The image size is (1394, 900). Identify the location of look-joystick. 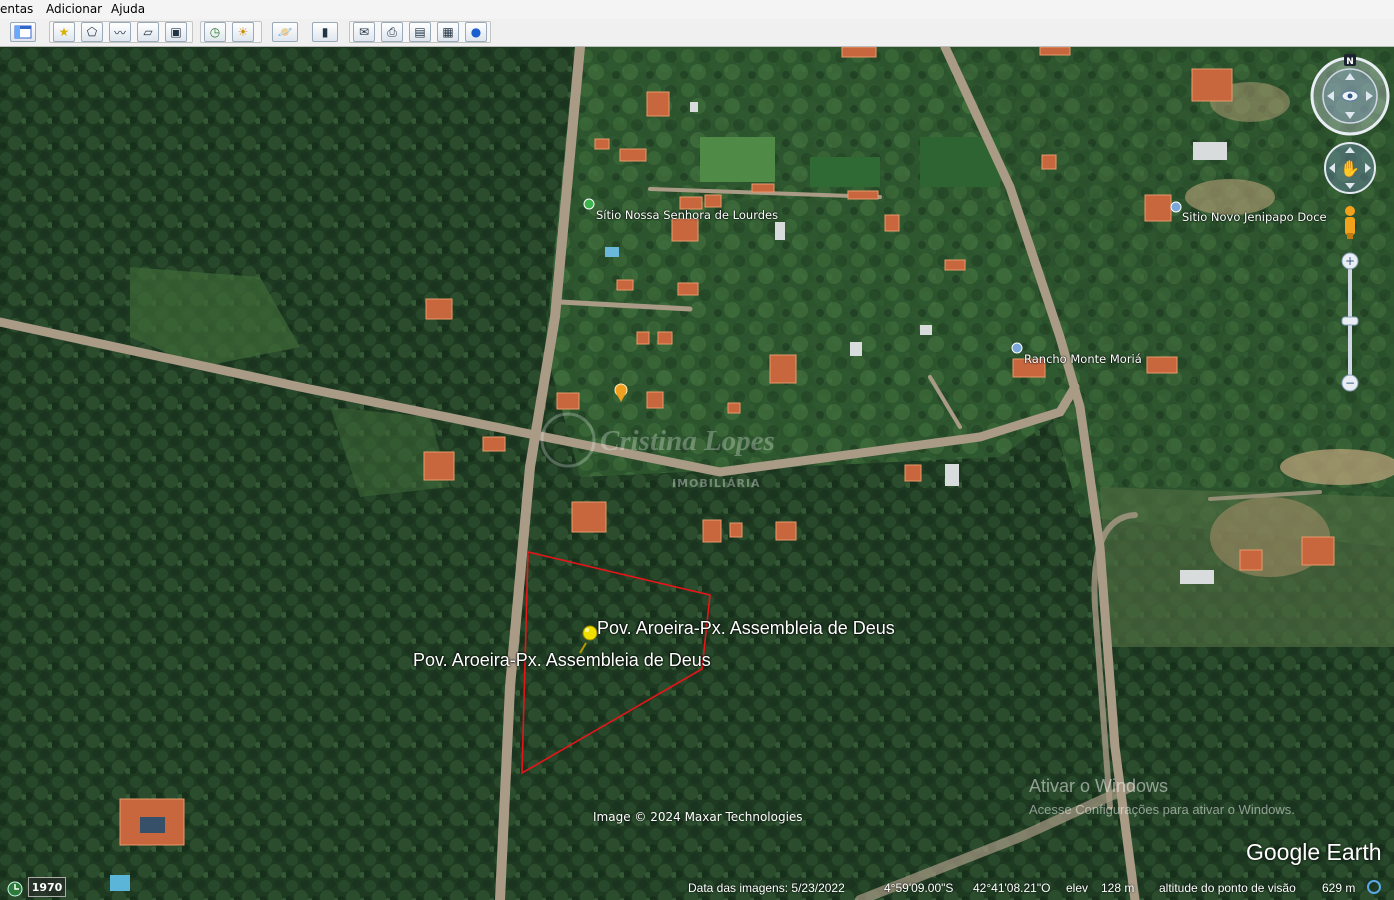
(1350, 96).